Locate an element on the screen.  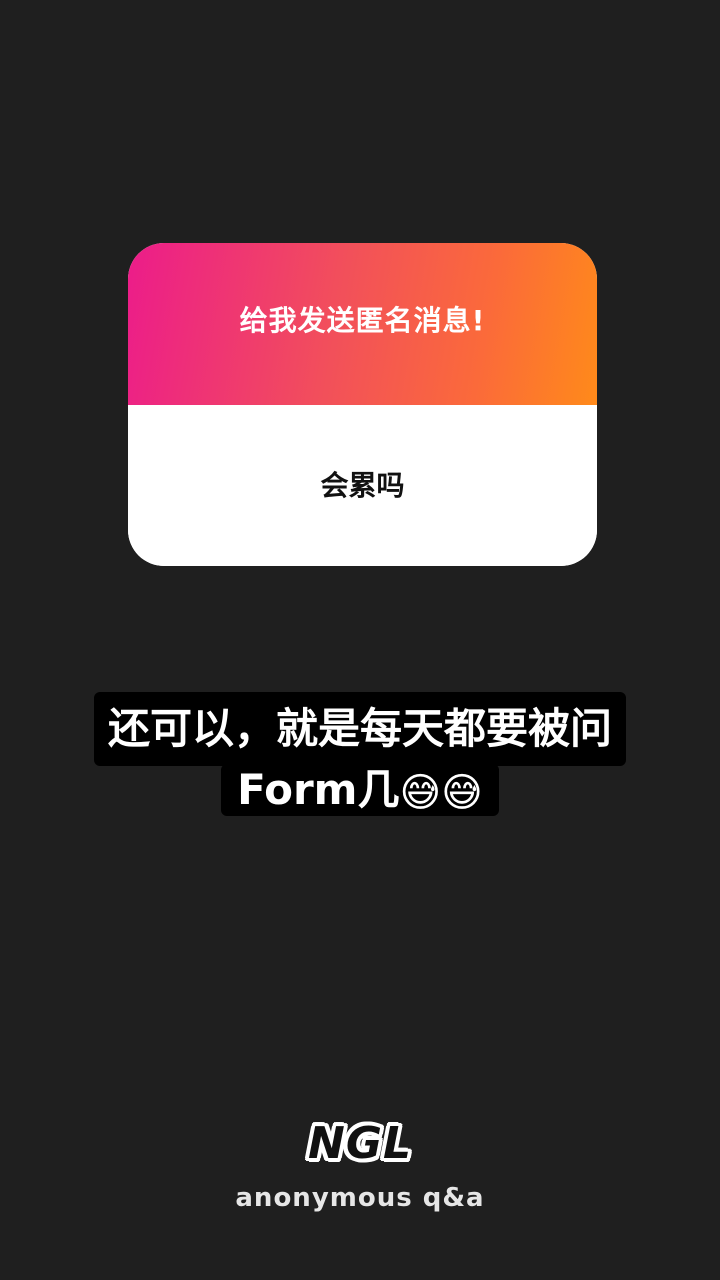
question-card-header: 给我发送匿名消息! is located at coordinates (362, 324).